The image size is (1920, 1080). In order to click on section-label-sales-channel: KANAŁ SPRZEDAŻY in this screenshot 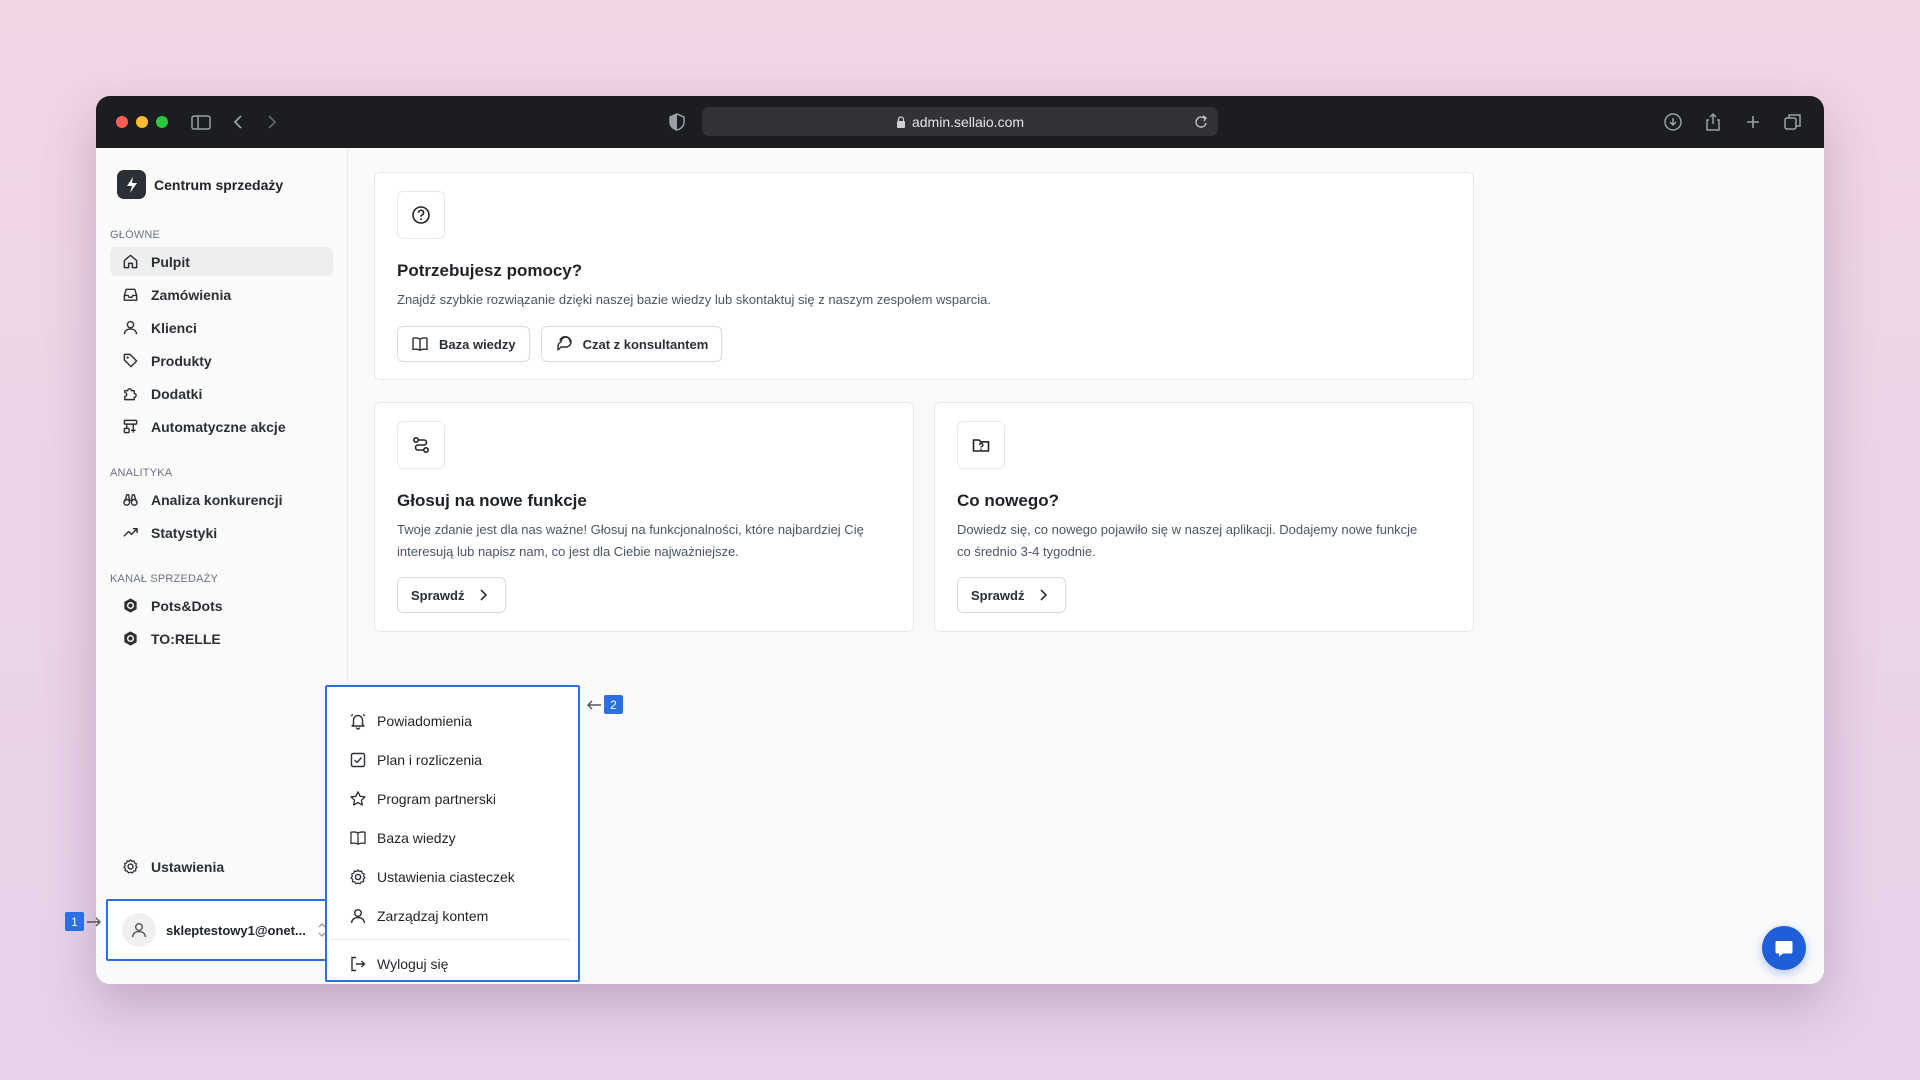, I will do `click(164, 579)`.